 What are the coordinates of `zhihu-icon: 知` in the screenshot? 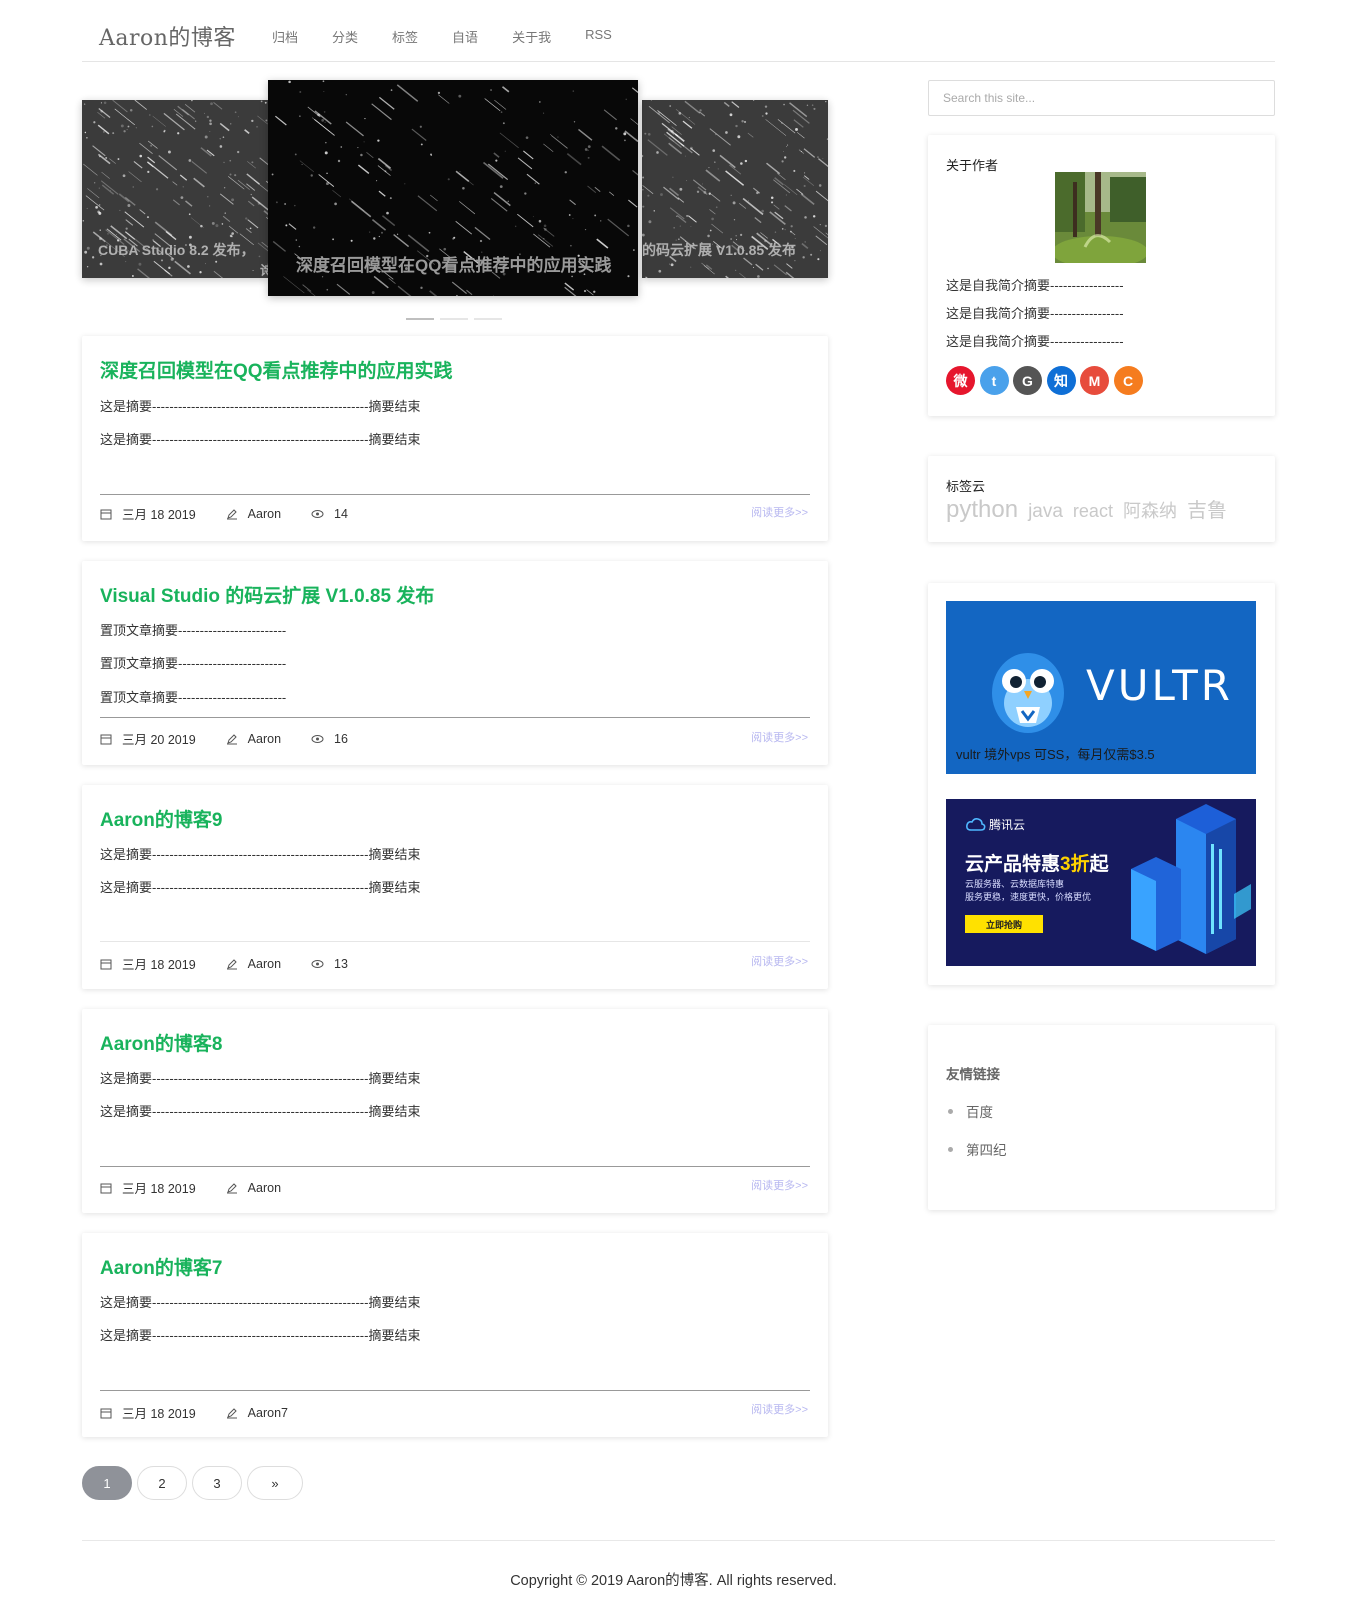 It's located at (1061, 380).